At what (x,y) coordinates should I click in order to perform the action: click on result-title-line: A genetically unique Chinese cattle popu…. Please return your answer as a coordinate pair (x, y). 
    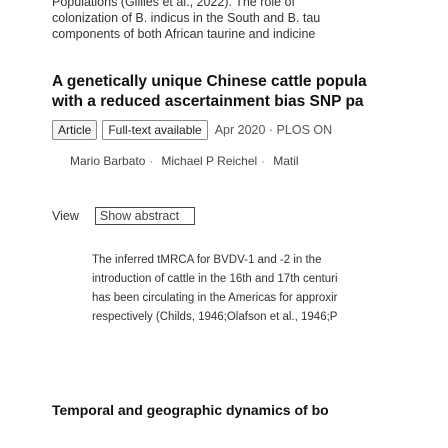
    Looking at the image, I should click on (250, 82).